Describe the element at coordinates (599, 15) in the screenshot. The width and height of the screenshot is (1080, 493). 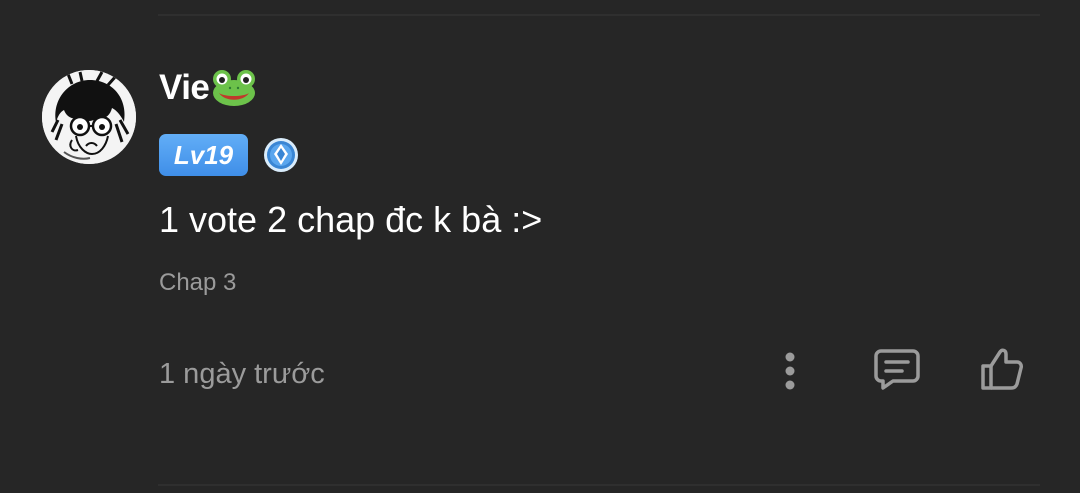
I see `top-divider` at that location.